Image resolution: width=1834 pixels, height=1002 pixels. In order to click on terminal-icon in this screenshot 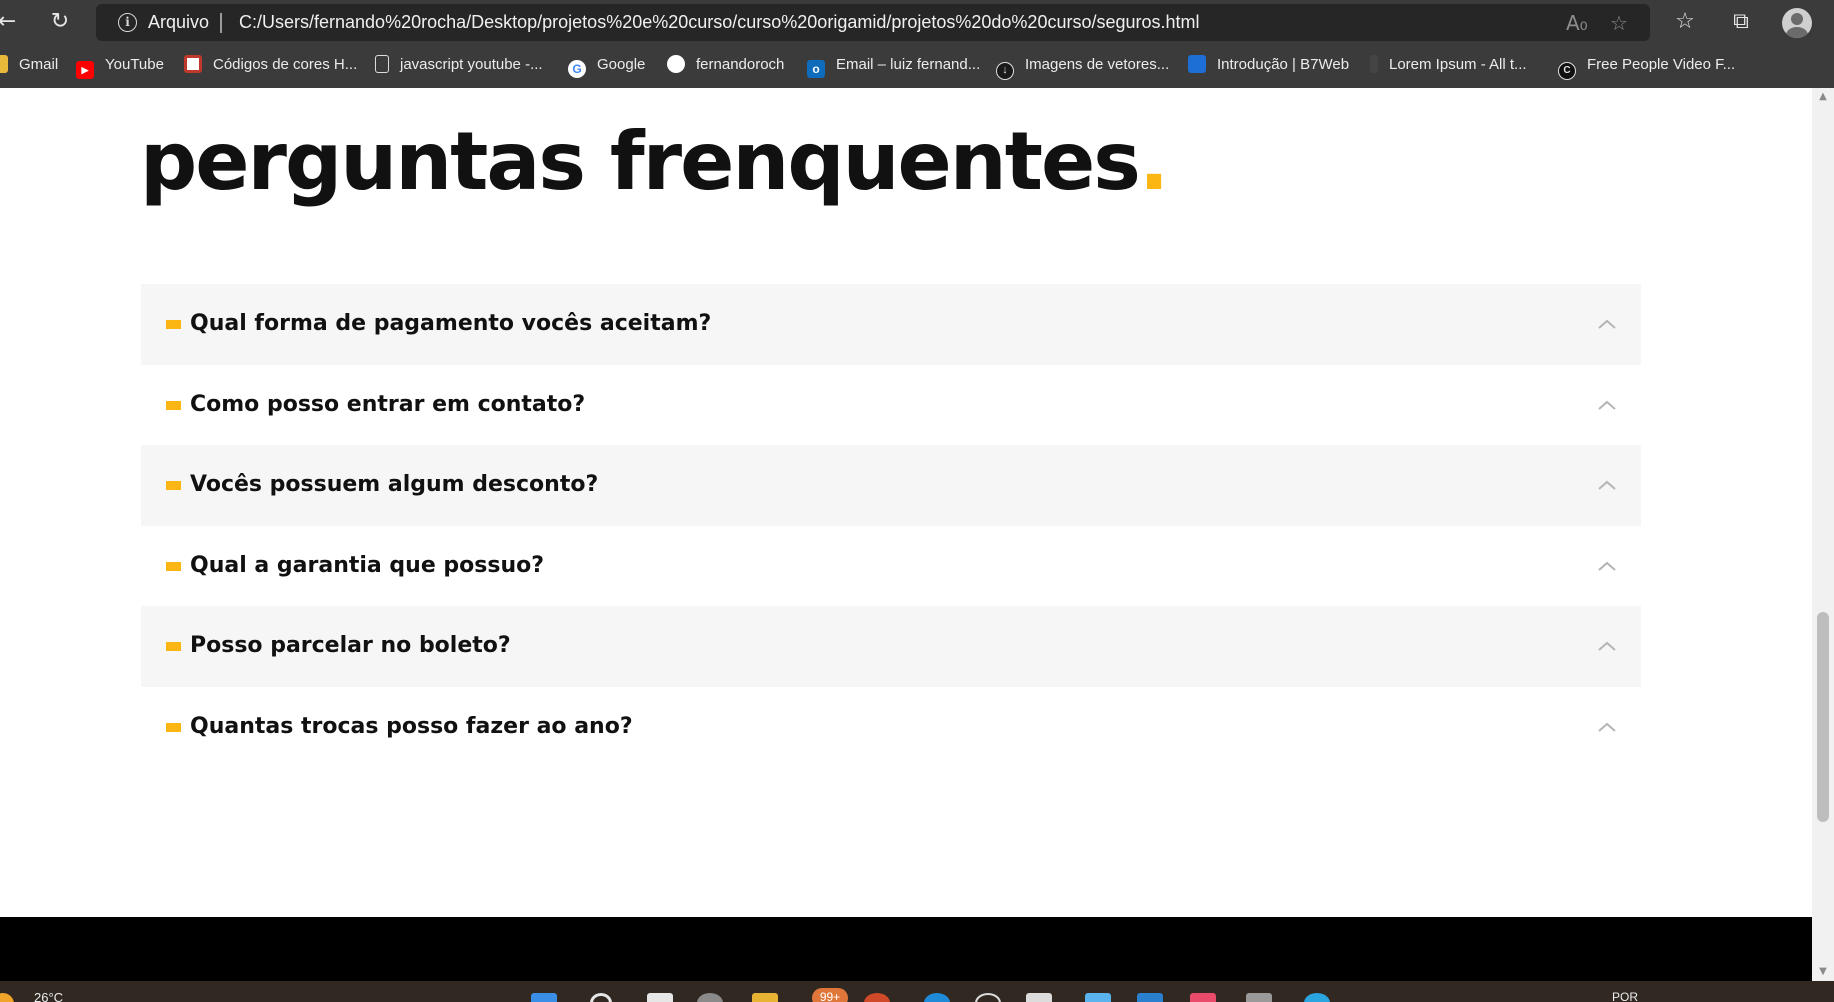, I will do `click(1039, 997)`.